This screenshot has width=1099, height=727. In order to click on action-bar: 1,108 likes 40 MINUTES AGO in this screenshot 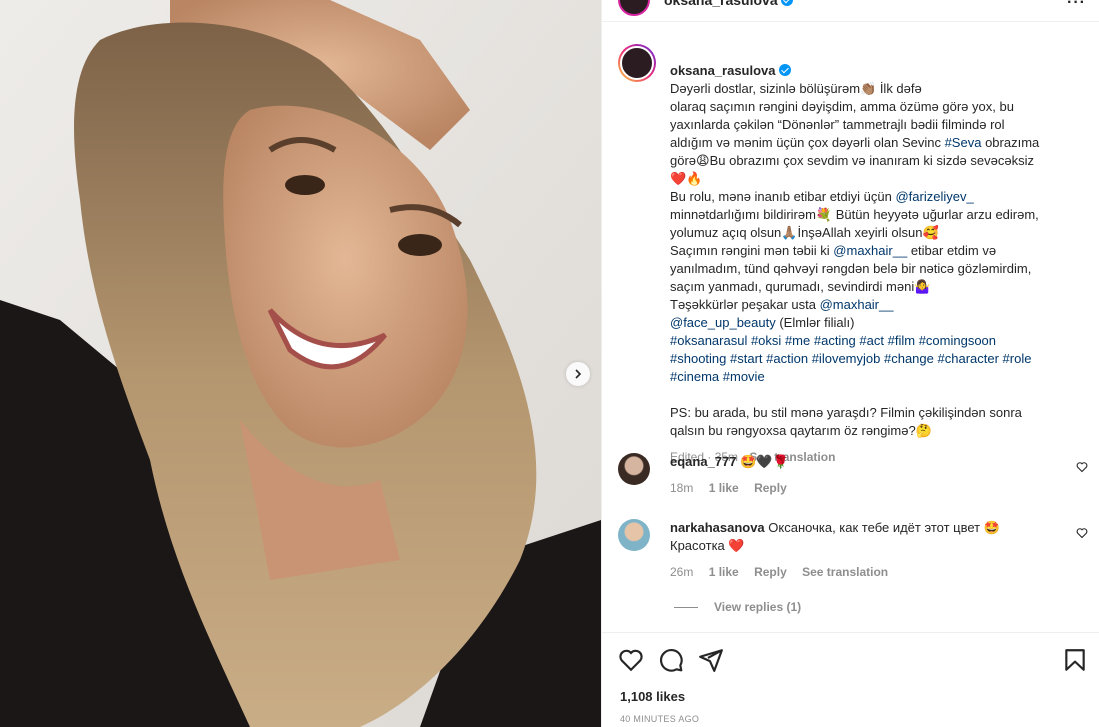, I will do `click(850, 679)`.